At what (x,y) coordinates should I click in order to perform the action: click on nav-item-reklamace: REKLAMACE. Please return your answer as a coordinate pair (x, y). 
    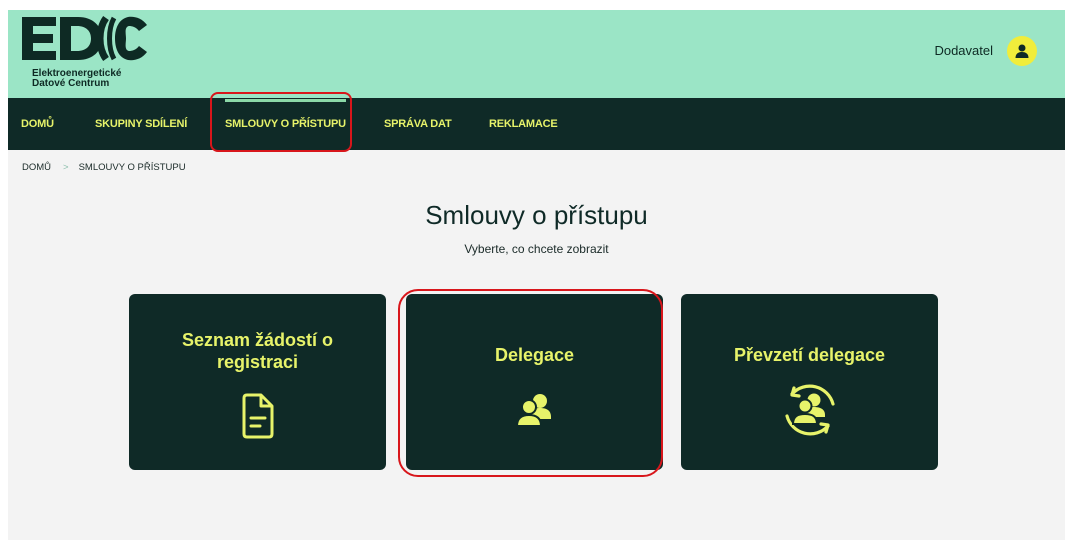
    Looking at the image, I should click on (523, 124).